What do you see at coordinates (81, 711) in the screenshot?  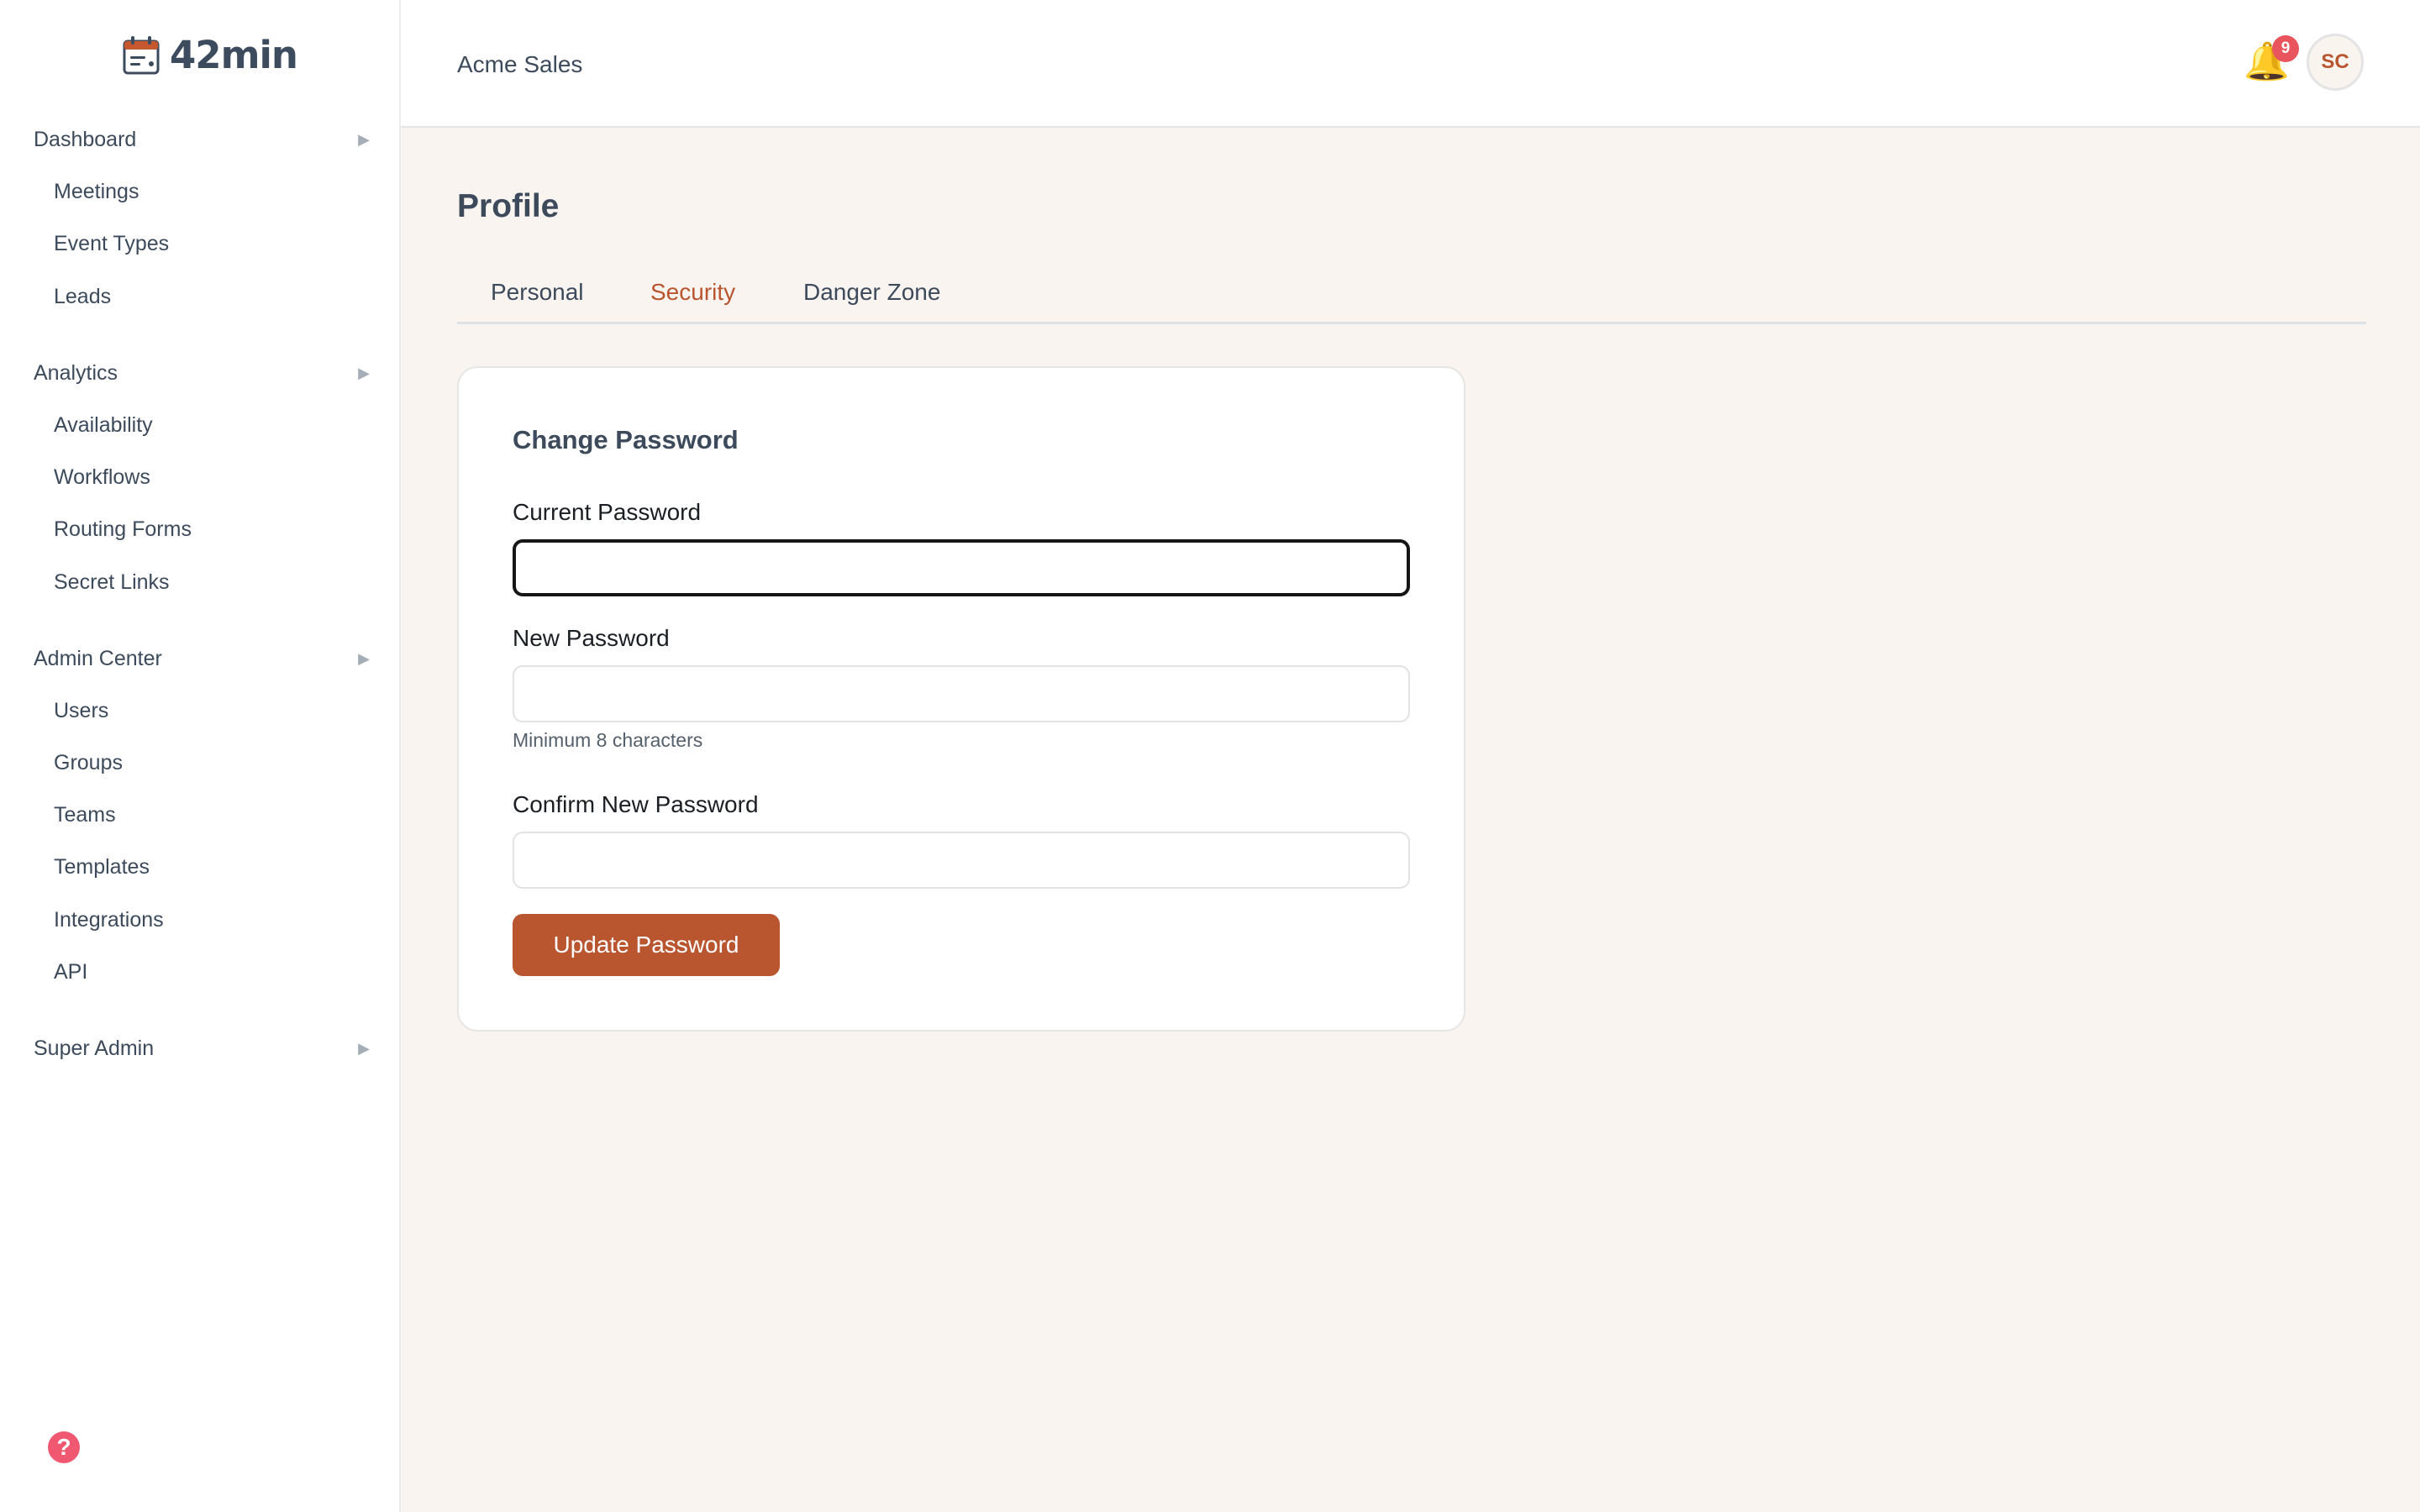 I see `sidebar-item-users: Users` at bounding box center [81, 711].